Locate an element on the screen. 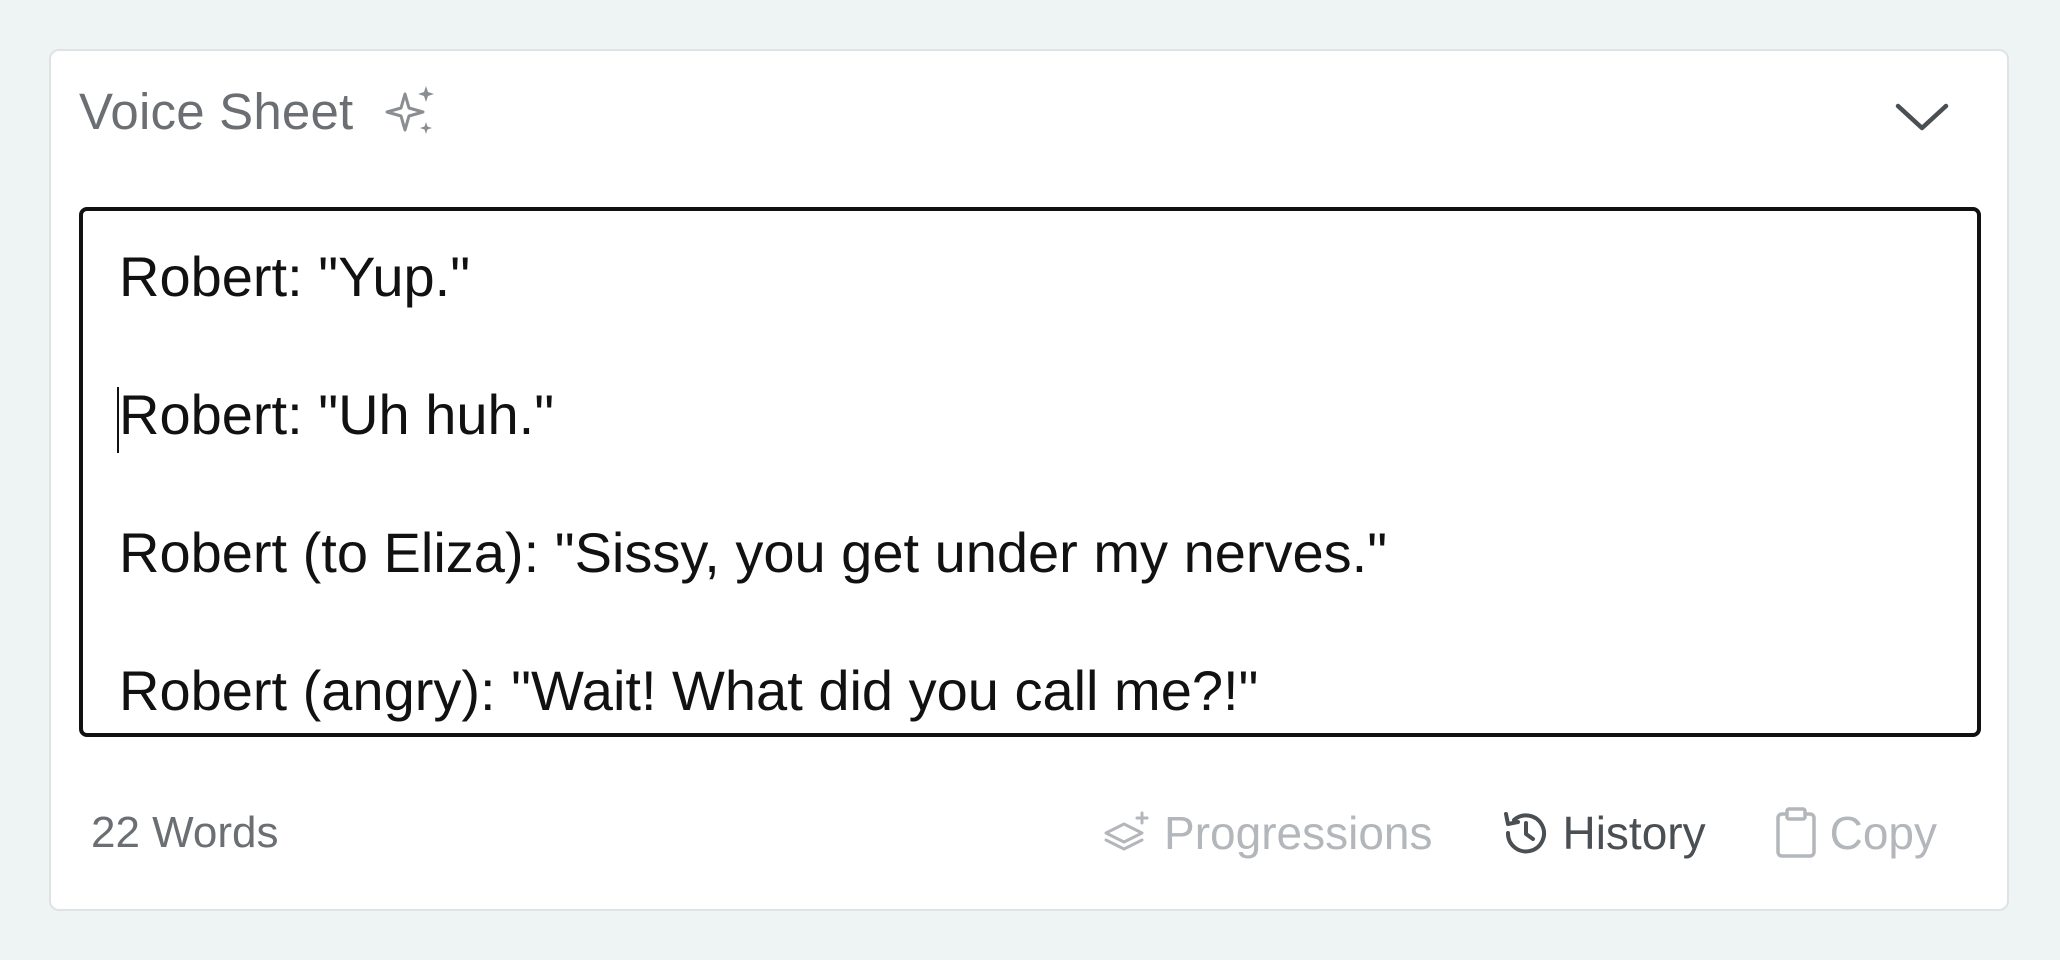 The image size is (2060, 960). footer-actions: Progressions History Copy is located at coordinates (1519, 833).